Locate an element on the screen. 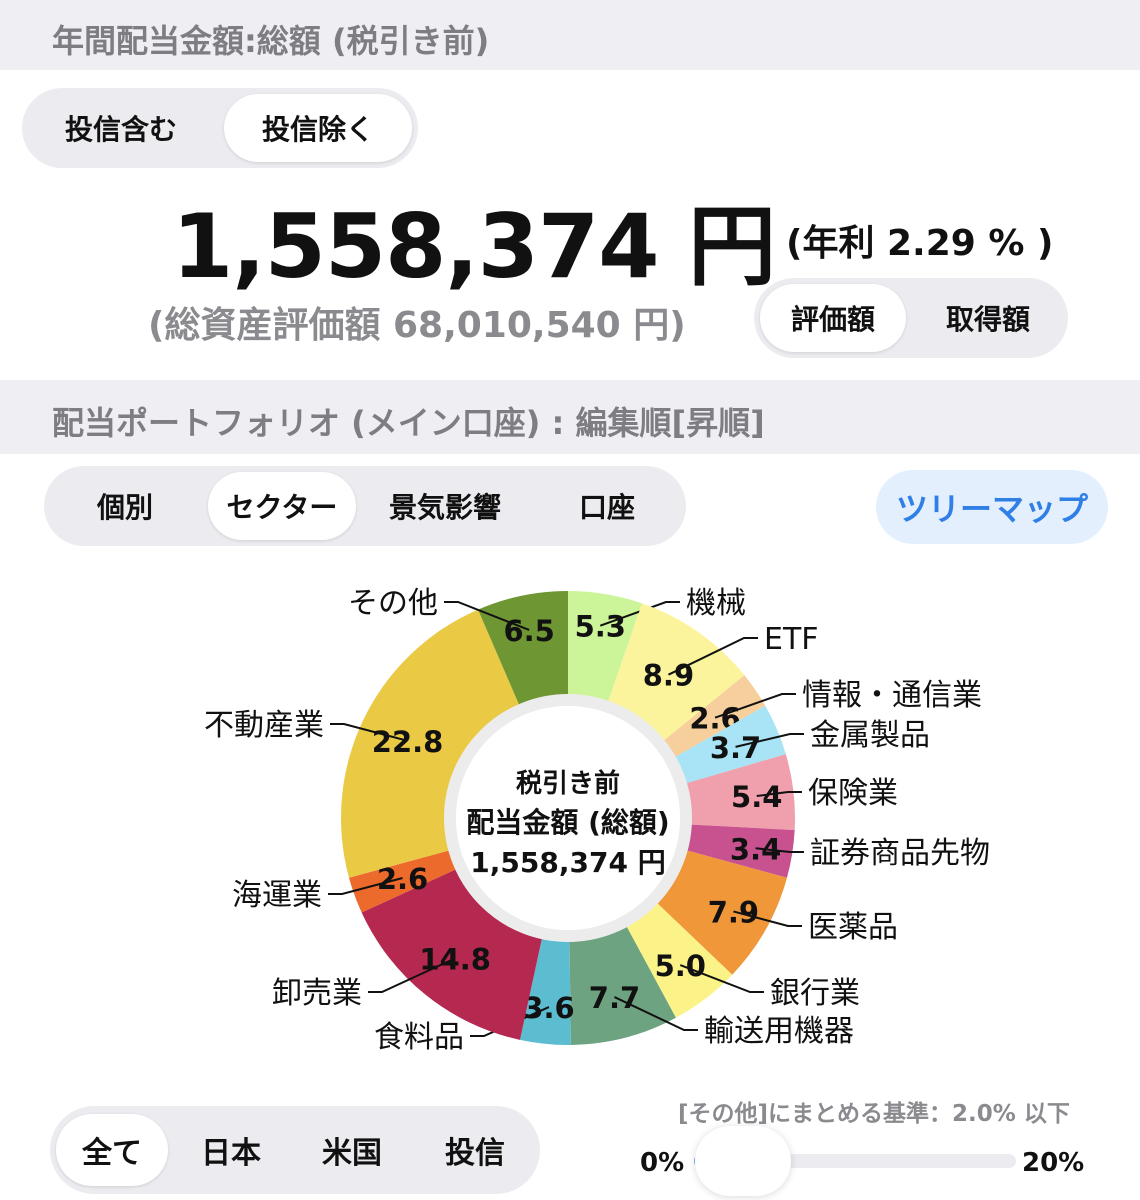 The height and width of the screenshot is (1200, 1140). total-assets-value: (総資産評価額 68,010,540 円) is located at coordinates (417, 325).